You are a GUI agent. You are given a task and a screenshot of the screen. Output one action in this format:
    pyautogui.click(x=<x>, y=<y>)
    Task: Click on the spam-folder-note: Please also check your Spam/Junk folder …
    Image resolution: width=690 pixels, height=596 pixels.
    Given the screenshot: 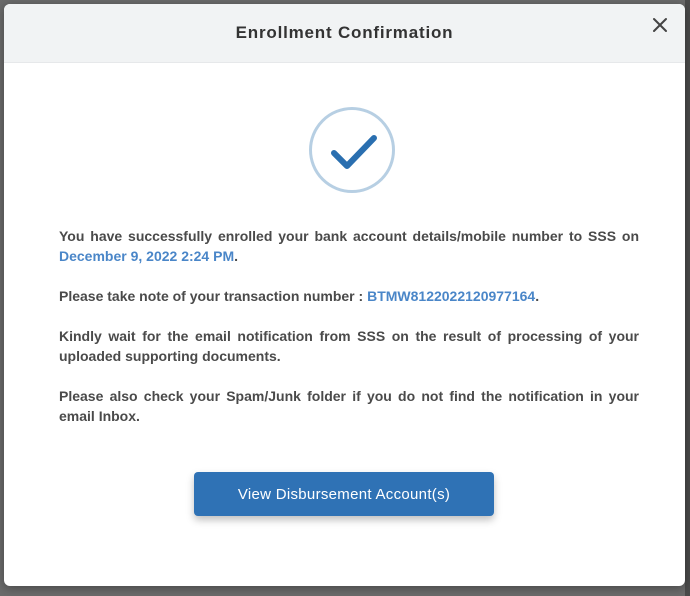 What is the action you would take?
    pyautogui.click(x=349, y=406)
    